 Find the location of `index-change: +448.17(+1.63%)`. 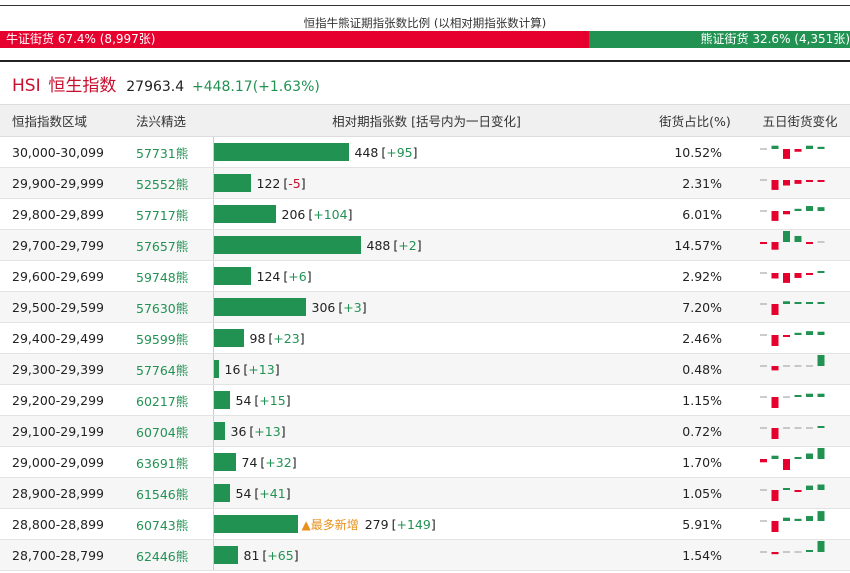

index-change: +448.17(+1.63%) is located at coordinates (255, 87).